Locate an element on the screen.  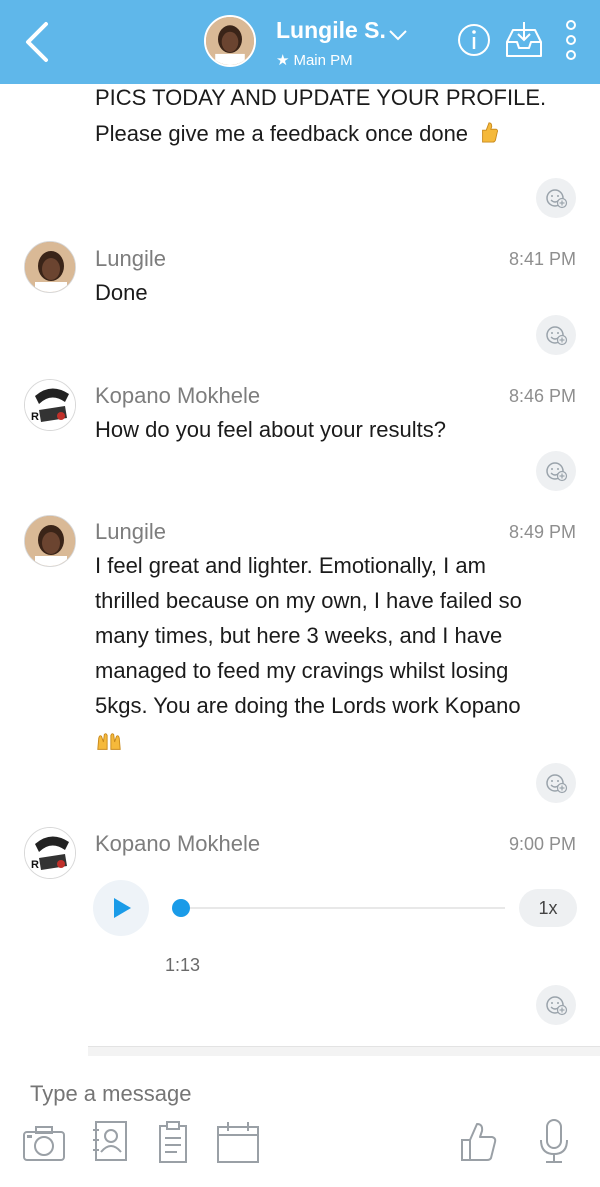
chat-header: Lungile S. ★ Main PM is located at coordinates (300, 42).